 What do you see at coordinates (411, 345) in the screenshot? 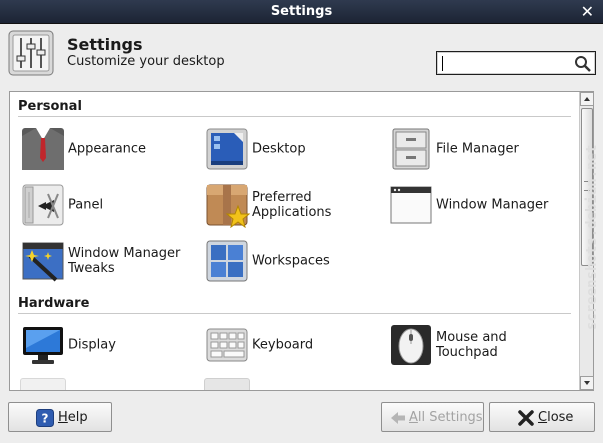
I see `mouse-icon` at bounding box center [411, 345].